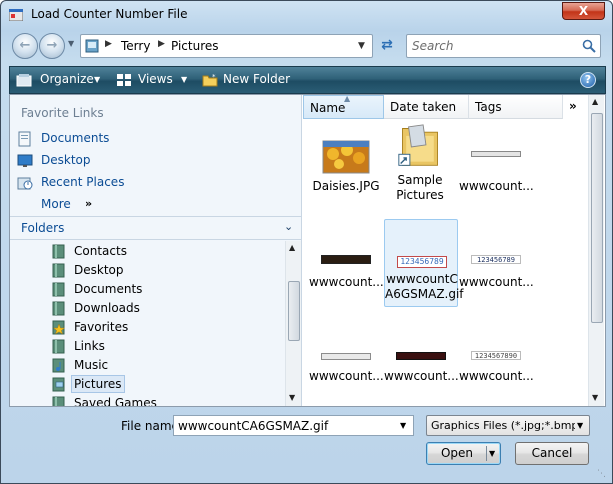 The image size is (613, 484). I want to click on views-button: Views, so click(155, 79).